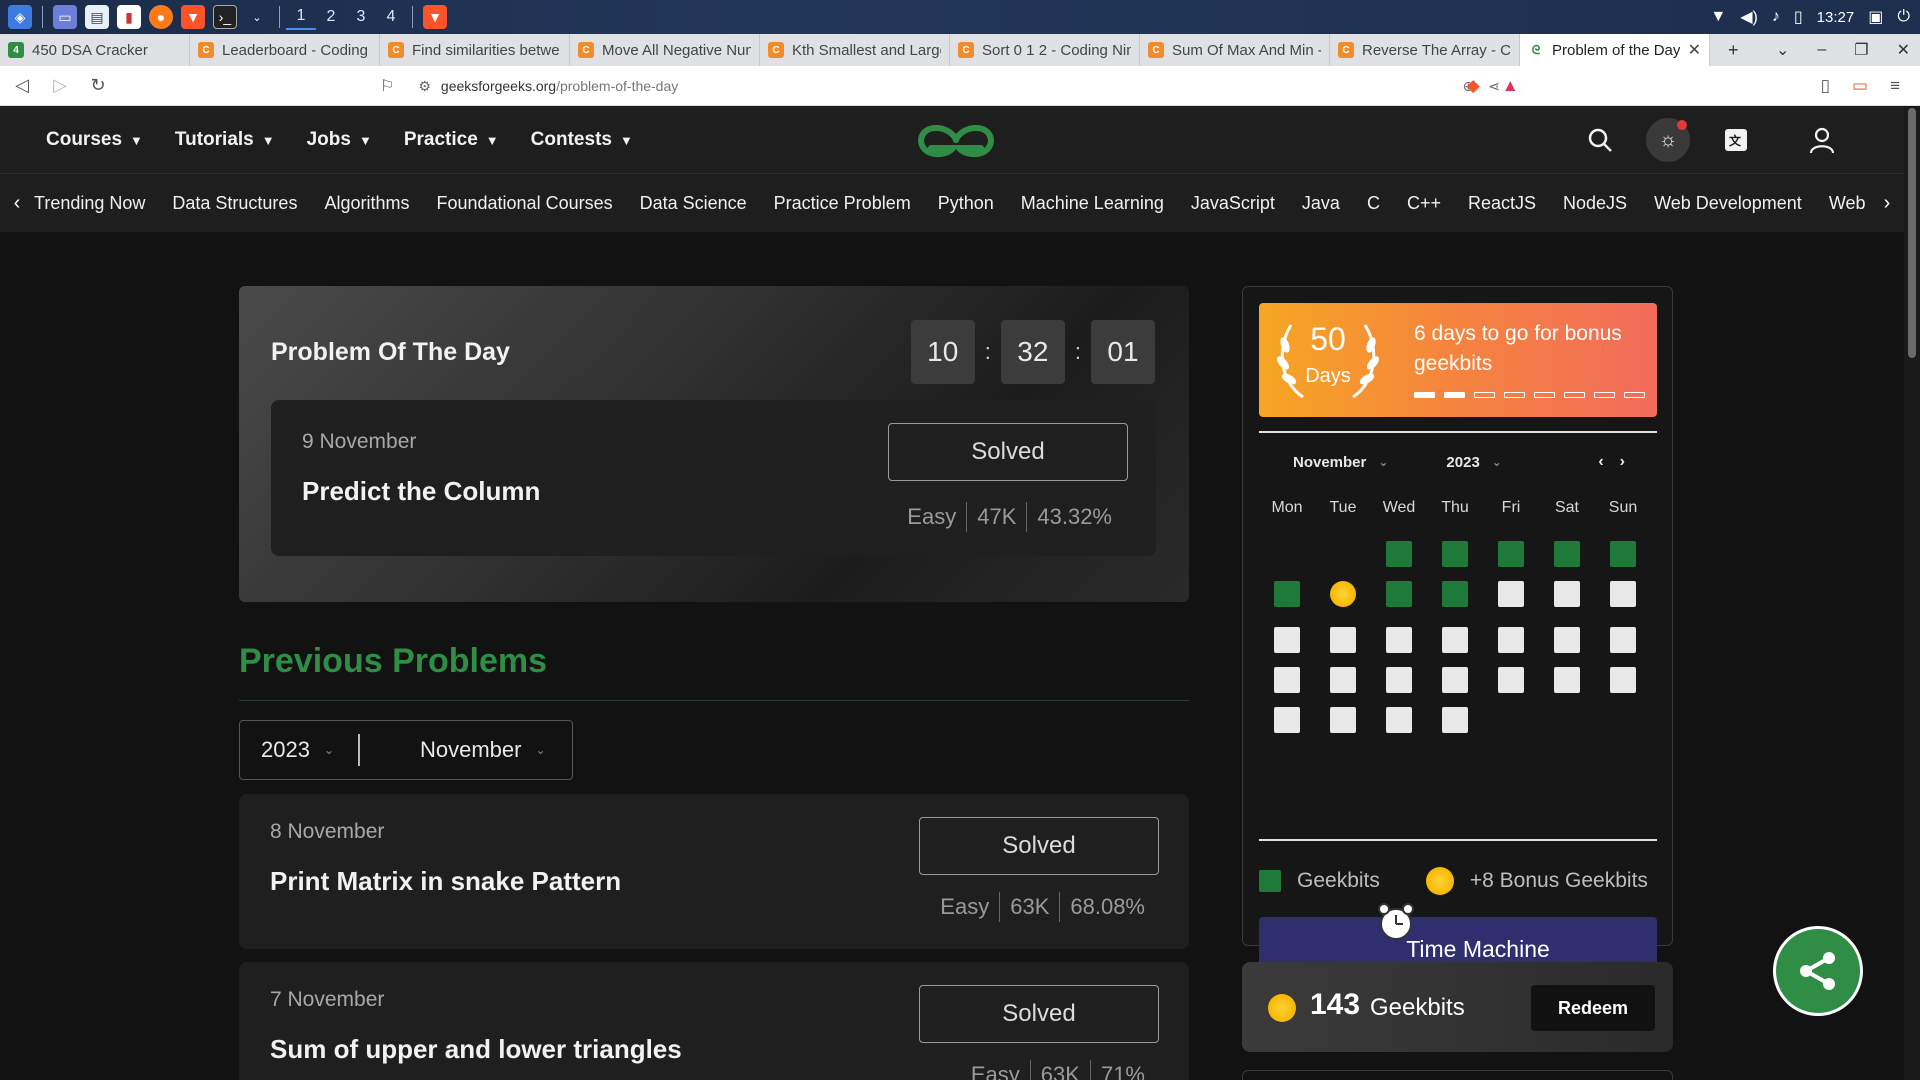 The image size is (1920, 1080). What do you see at coordinates (366, 203) in the screenshot?
I see `topic-algorithms: Algorithms` at bounding box center [366, 203].